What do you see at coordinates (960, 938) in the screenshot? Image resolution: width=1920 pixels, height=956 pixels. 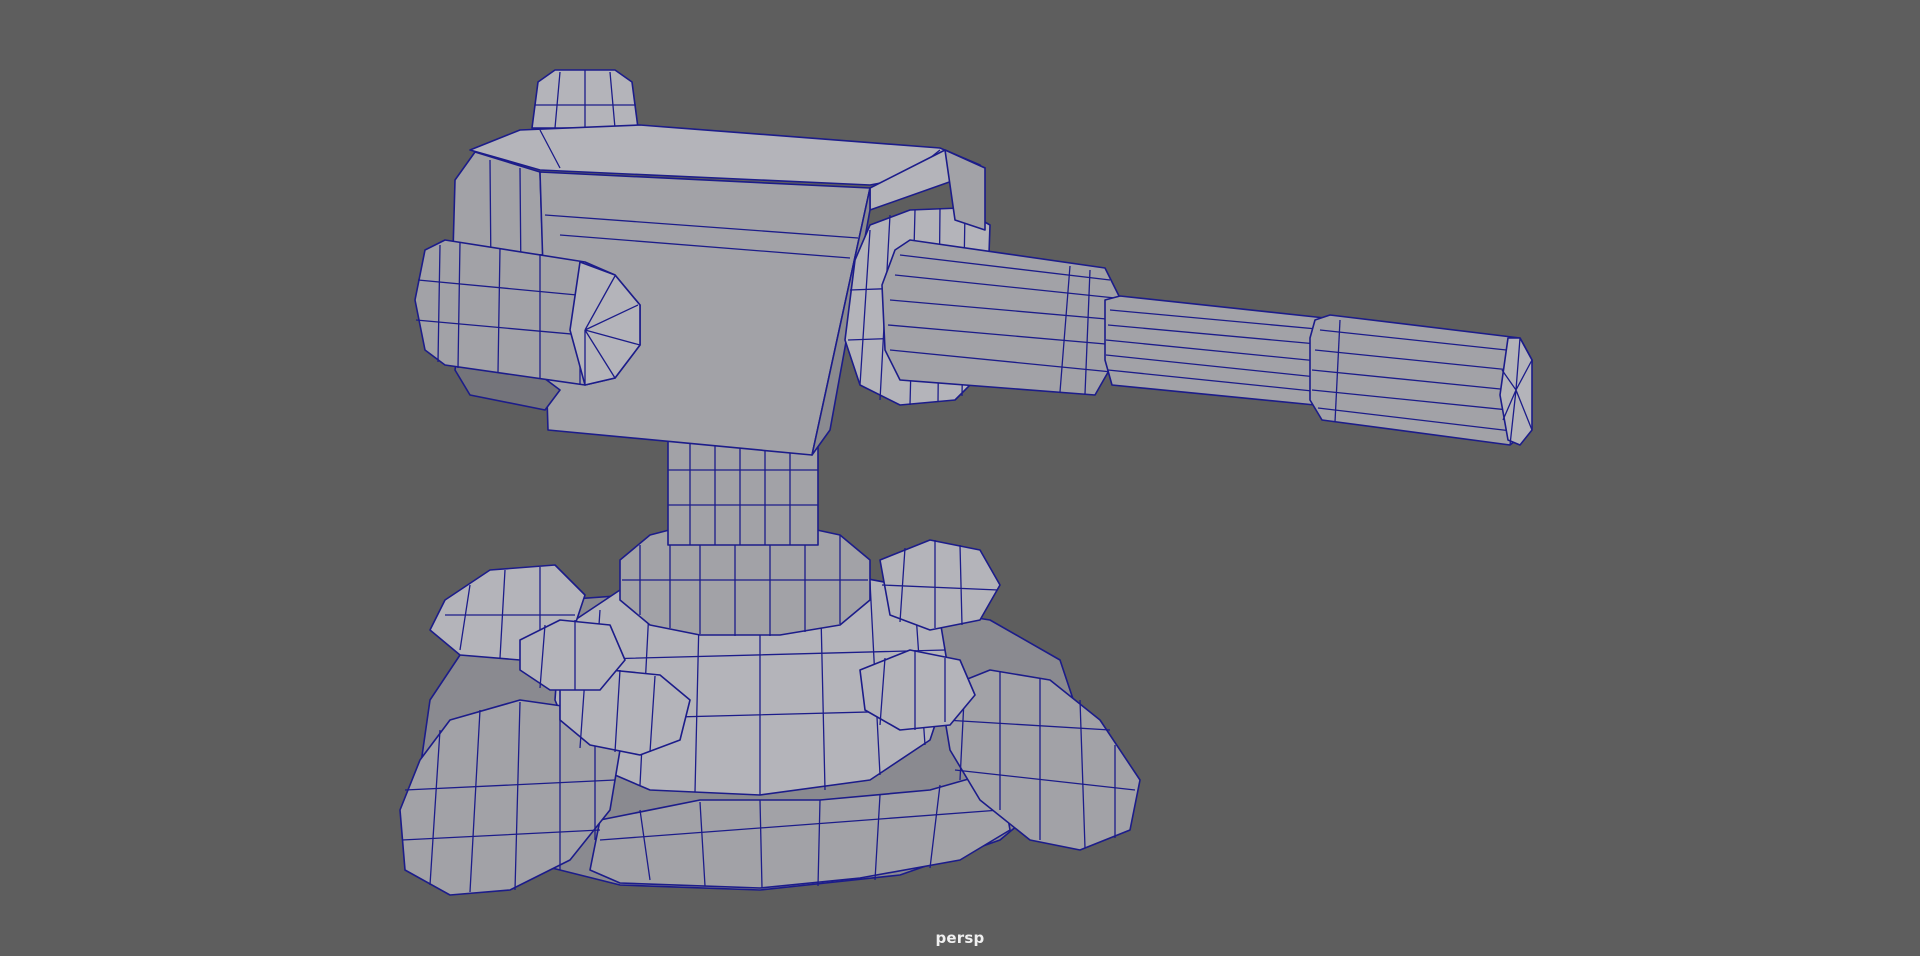 I see `camera-label: persp` at bounding box center [960, 938].